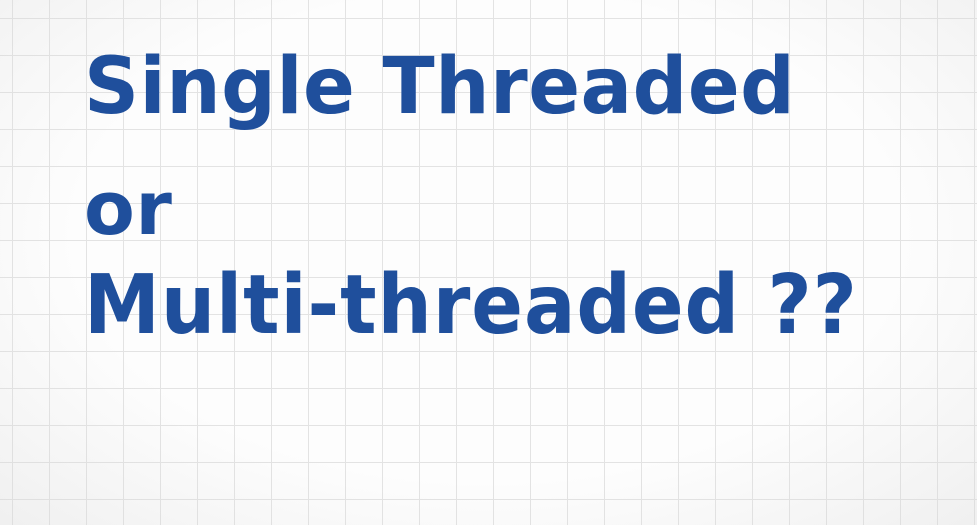  I want to click on title-line-or: or, so click(128, 209).